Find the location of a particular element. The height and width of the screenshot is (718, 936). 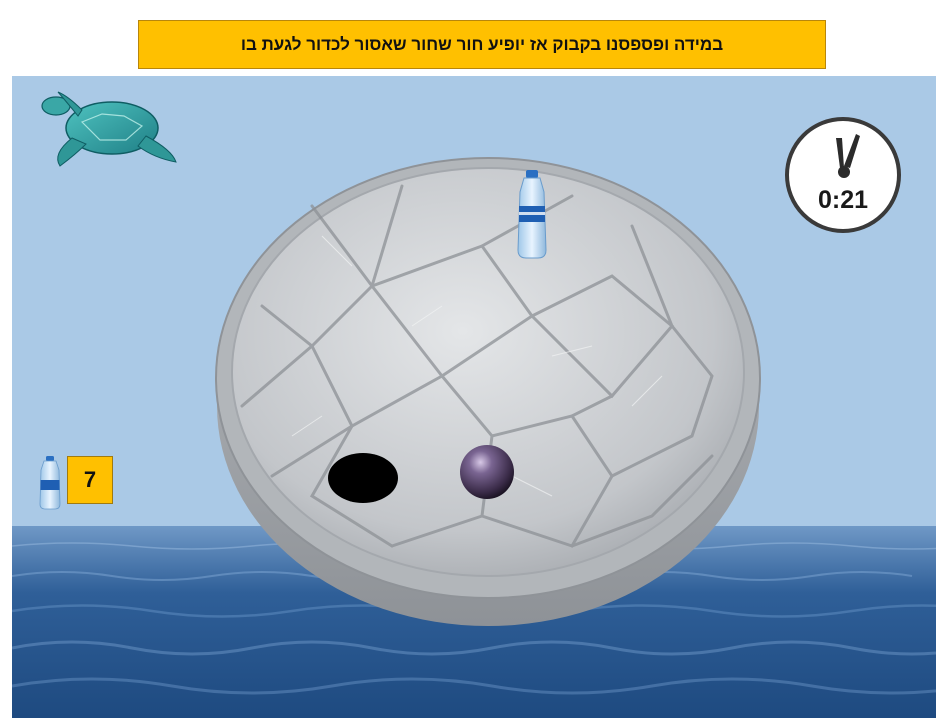

bottle-count-value: 7 is located at coordinates (90, 479).